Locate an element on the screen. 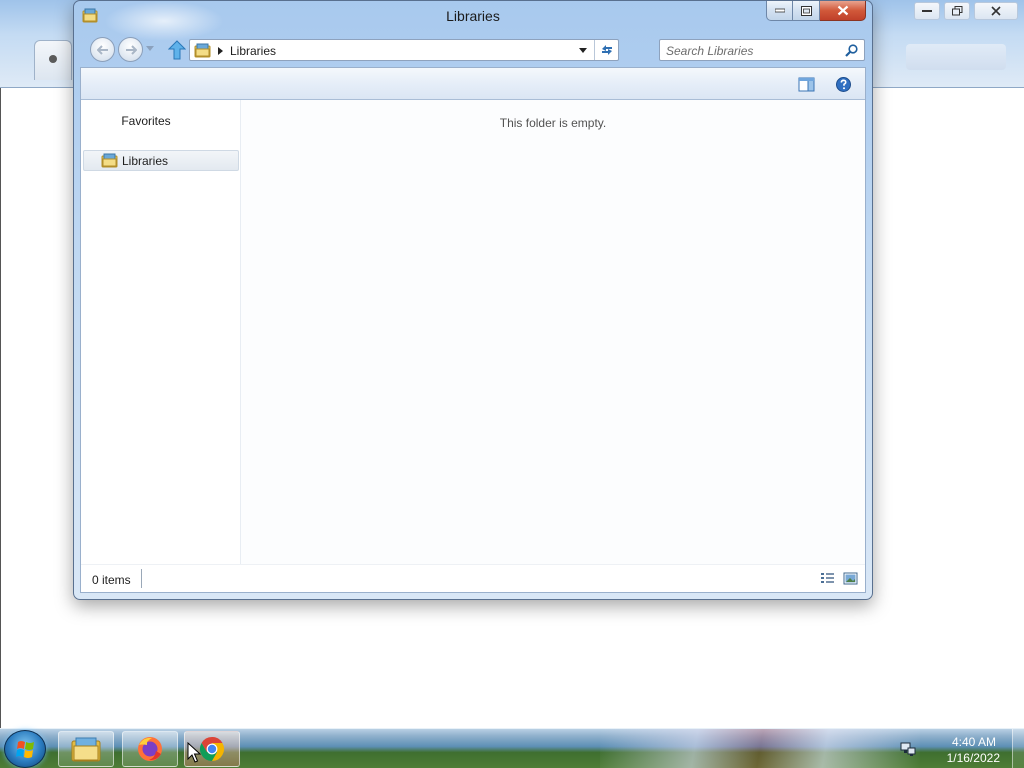 This screenshot has width=1024, height=768. tab-close-icon is located at coordinates (53, 59).